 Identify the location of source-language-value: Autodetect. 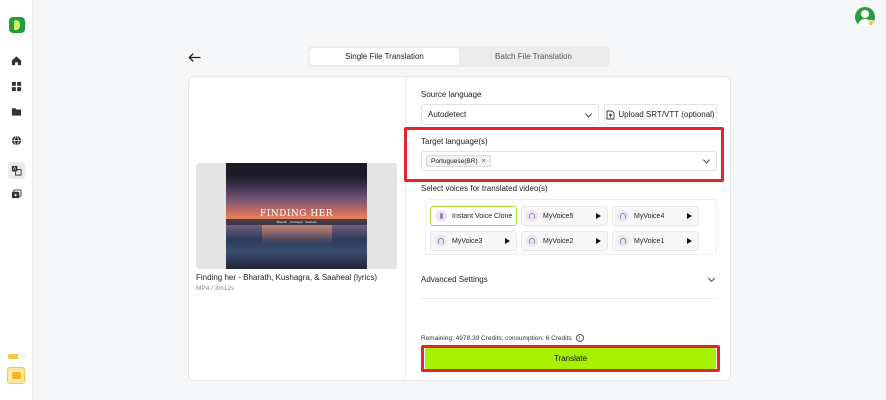
(447, 114).